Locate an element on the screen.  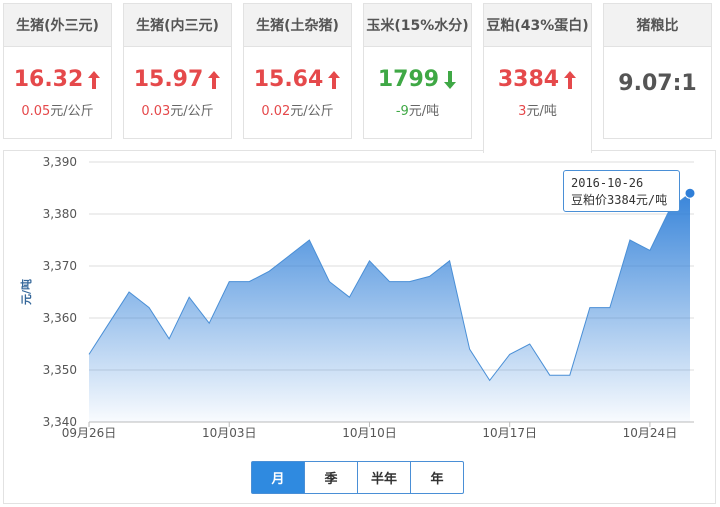
arrow-down-icon is located at coordinates (450, 79).